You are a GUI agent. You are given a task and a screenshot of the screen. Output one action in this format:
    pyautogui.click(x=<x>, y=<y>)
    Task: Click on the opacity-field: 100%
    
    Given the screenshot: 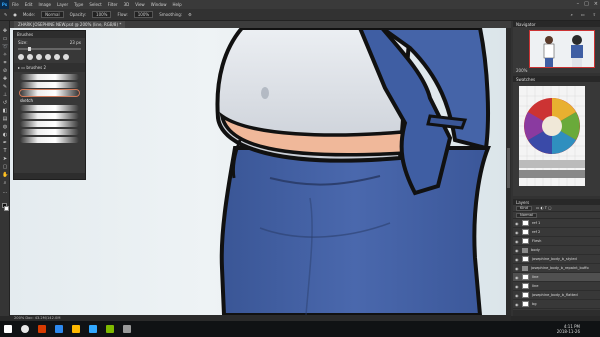 What is the action you would take?
    pyautogui.click(x=102, y=14)
    